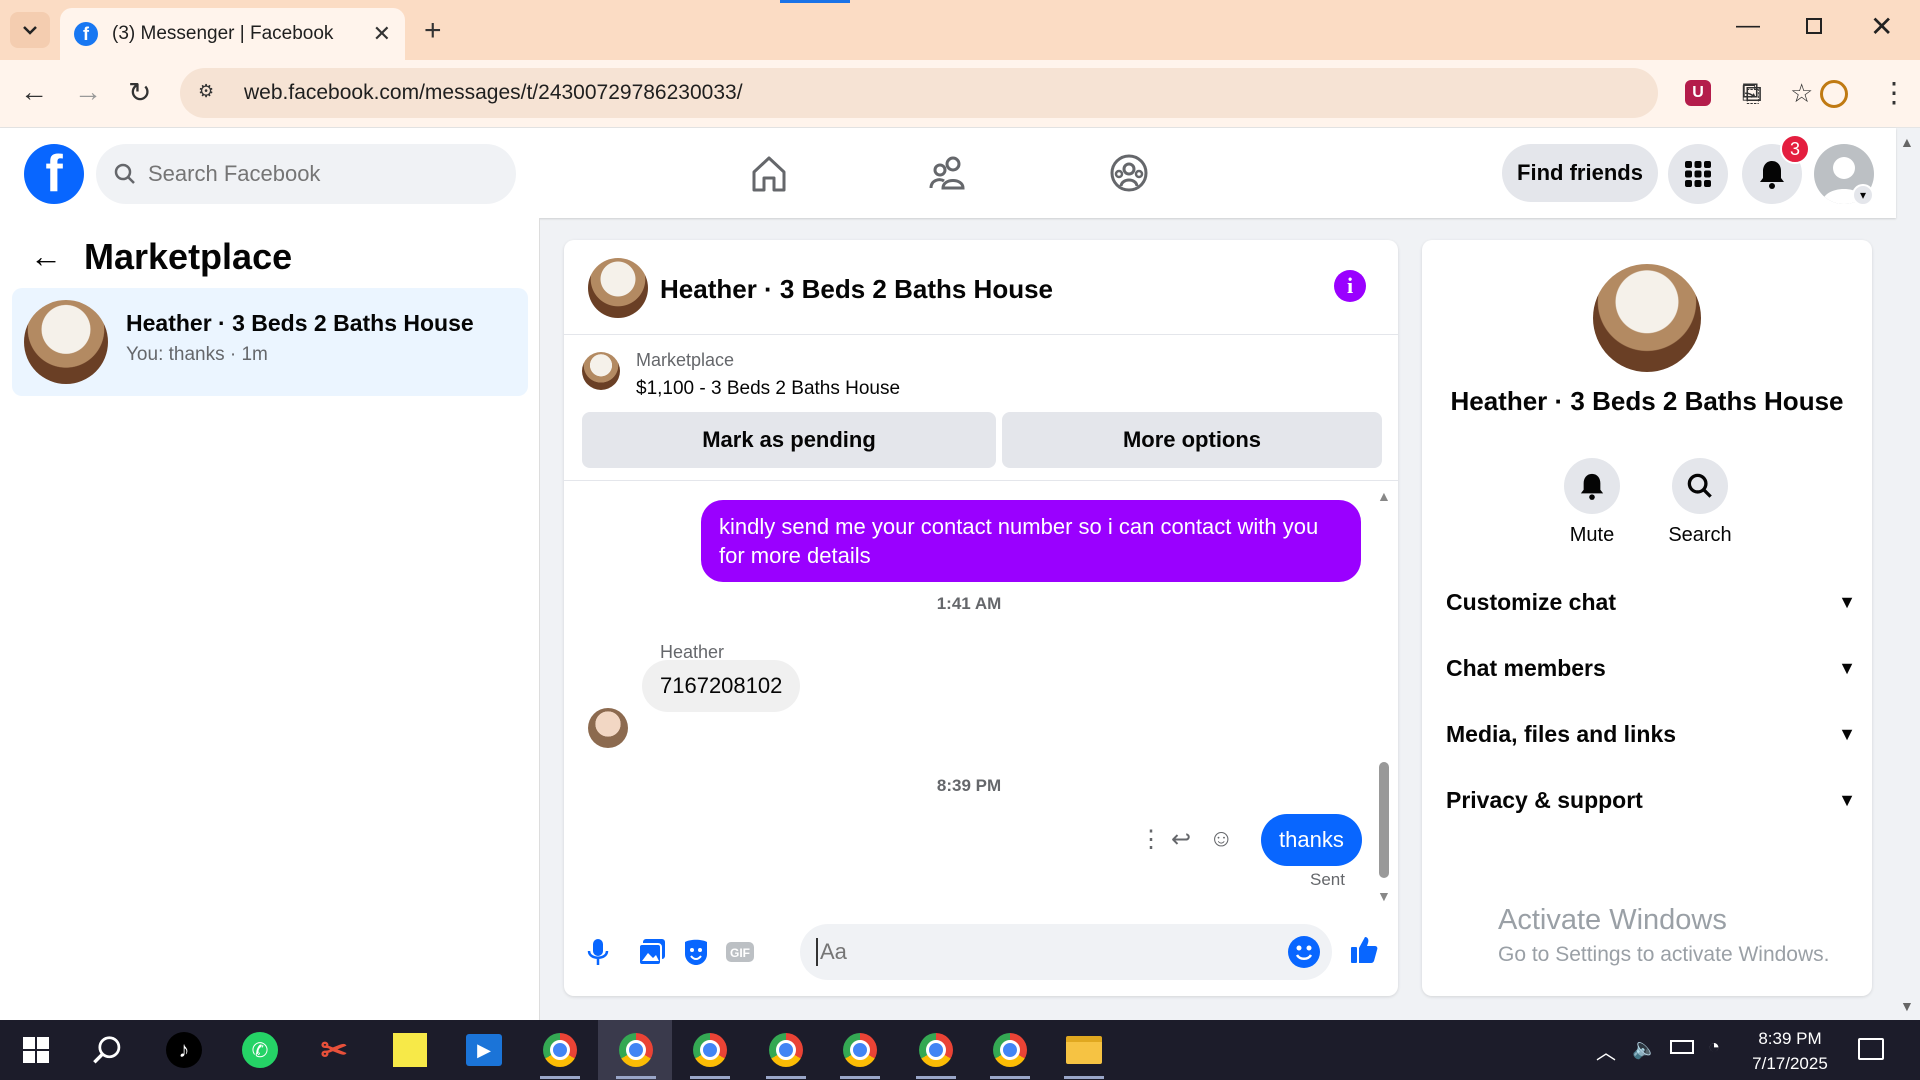 The image size is (1920, 1080). I want to click on microphone-icon, so click(598, 952).